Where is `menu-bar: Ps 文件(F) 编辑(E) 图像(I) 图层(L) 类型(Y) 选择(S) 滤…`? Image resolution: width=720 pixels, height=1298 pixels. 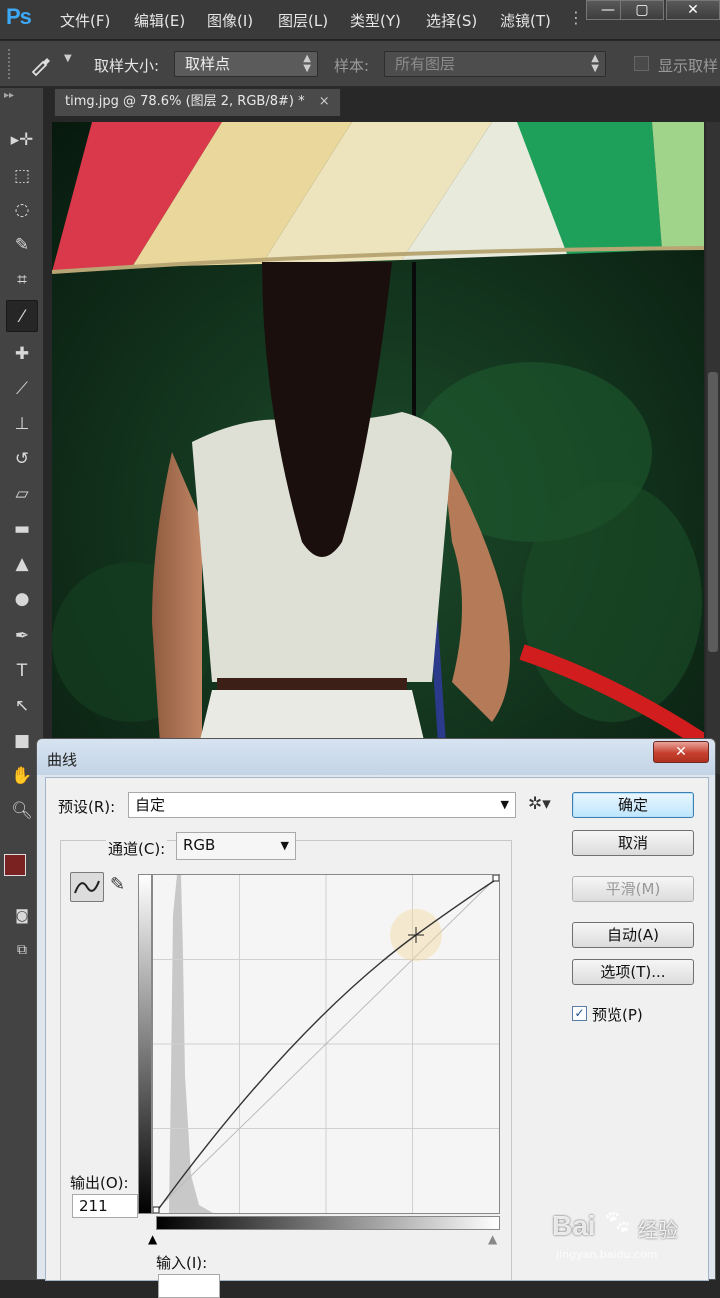 menu-bar: Ps 文件(F) 编辑(E) 图像(I) 图层(L) 类型(Y) 选择(S) 滤… is located at coordinates (360, 20).